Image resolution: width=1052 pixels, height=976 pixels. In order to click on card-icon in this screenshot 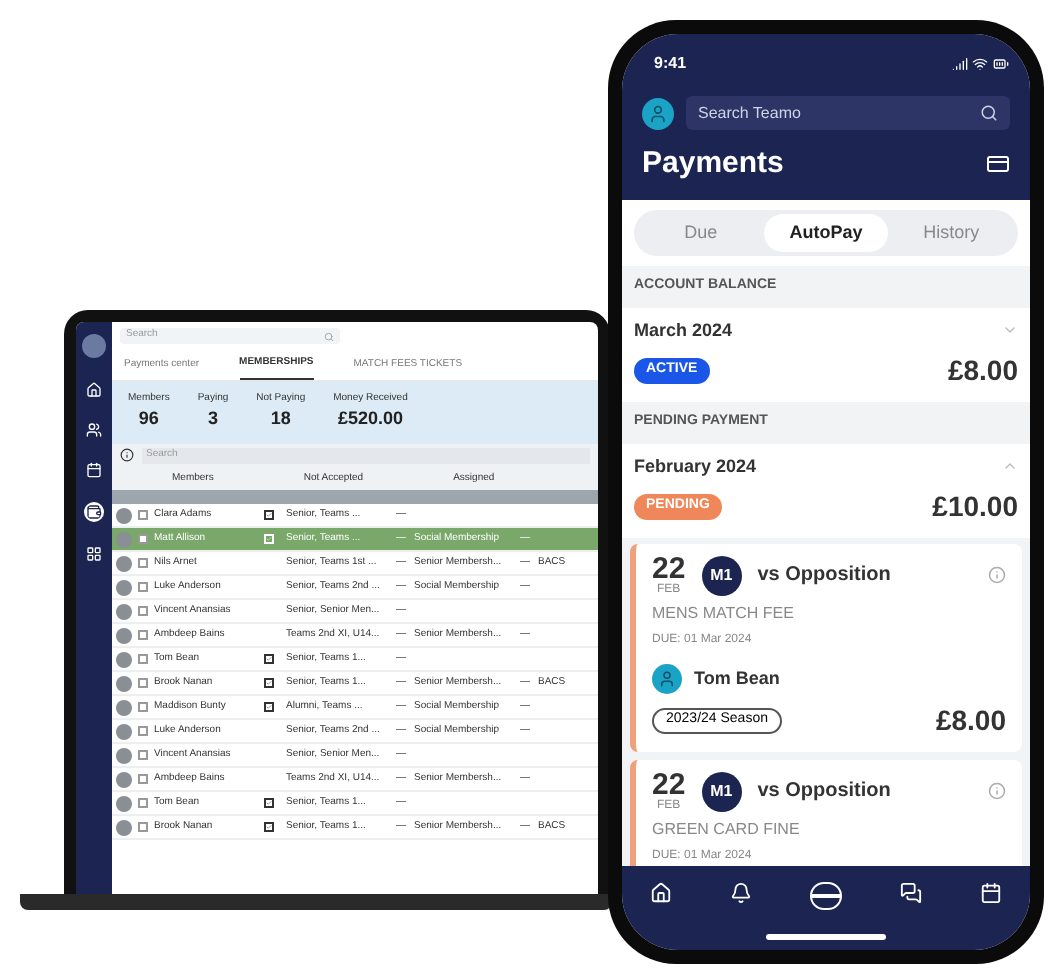, I will do `click(998, 164)`.